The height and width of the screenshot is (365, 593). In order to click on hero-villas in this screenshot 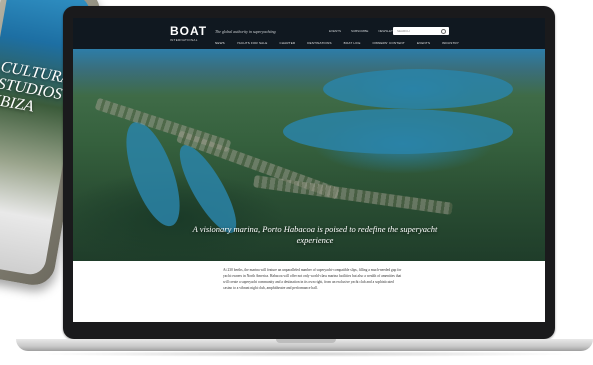, I will do `click(353, 195)`.